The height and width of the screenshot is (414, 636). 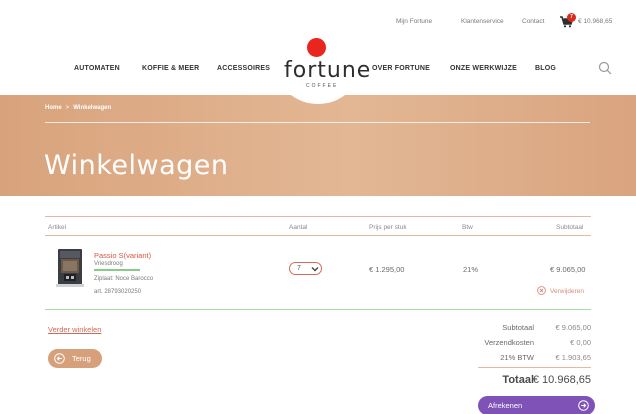 What do you see at coordinates (482, 21) in the screenshot?
I see `link-klantenservice: Klantenservice` at bounding box center [482, 21].